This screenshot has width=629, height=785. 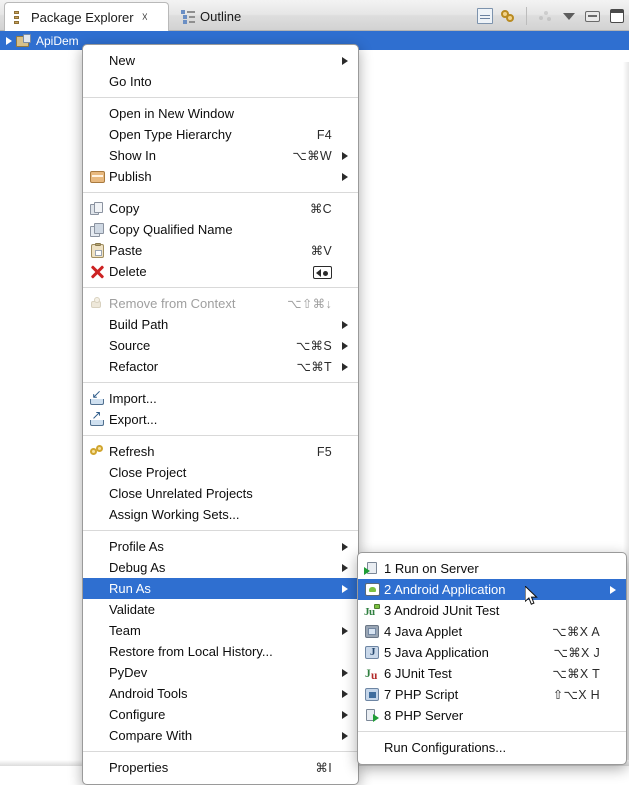 I want to click on collapse-all-button, so click(x=484, y=16).